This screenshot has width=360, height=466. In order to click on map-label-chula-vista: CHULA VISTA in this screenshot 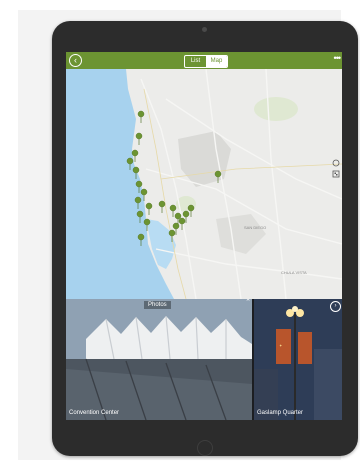, I will do `click(294, 272)`.